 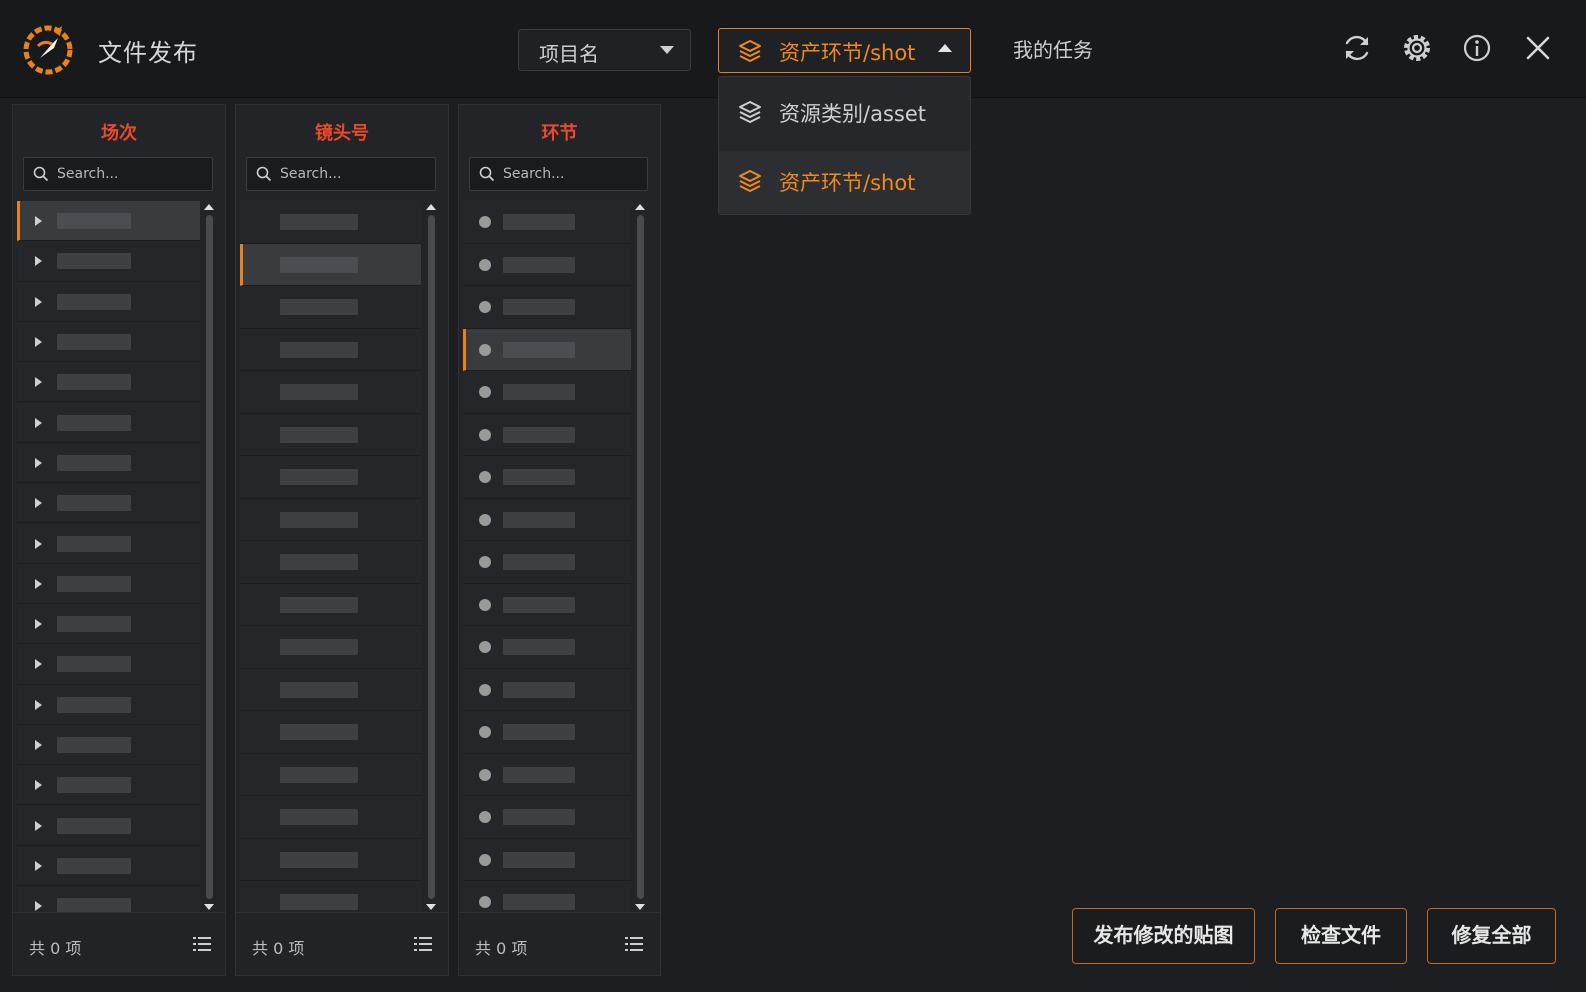 What do you see at coordinates (1053, 48) in the screenshot?
I see `my-tasks-link: 我的任务` at bounding box center [1053, 48].